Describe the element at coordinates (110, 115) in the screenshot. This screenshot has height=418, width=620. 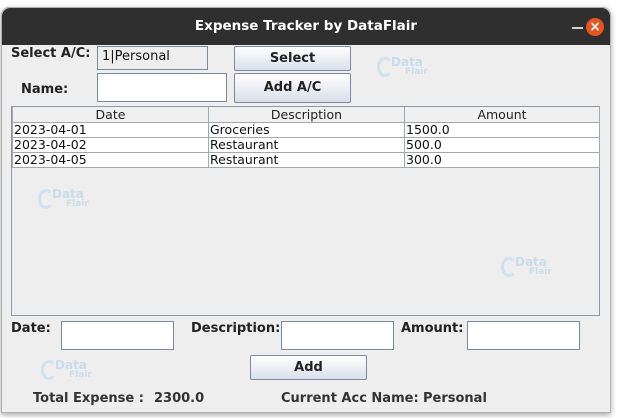
I see `column-header-date: Date` at that location.